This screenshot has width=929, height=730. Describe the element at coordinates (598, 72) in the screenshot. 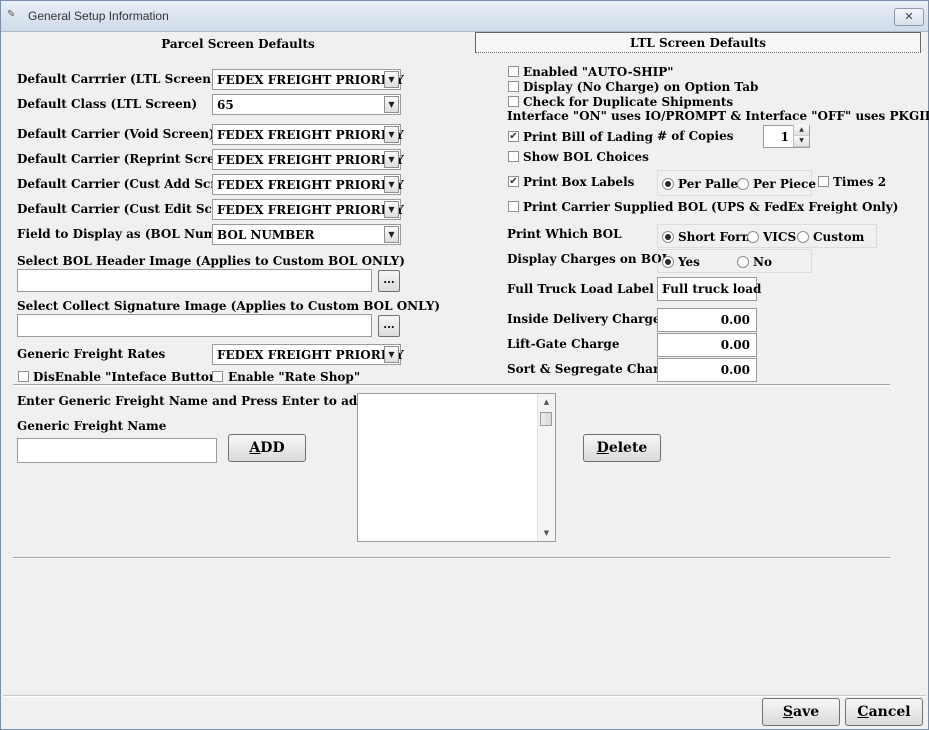

I see `auto-ship-label: Enabled "AUTO-SHIP"` at that location.